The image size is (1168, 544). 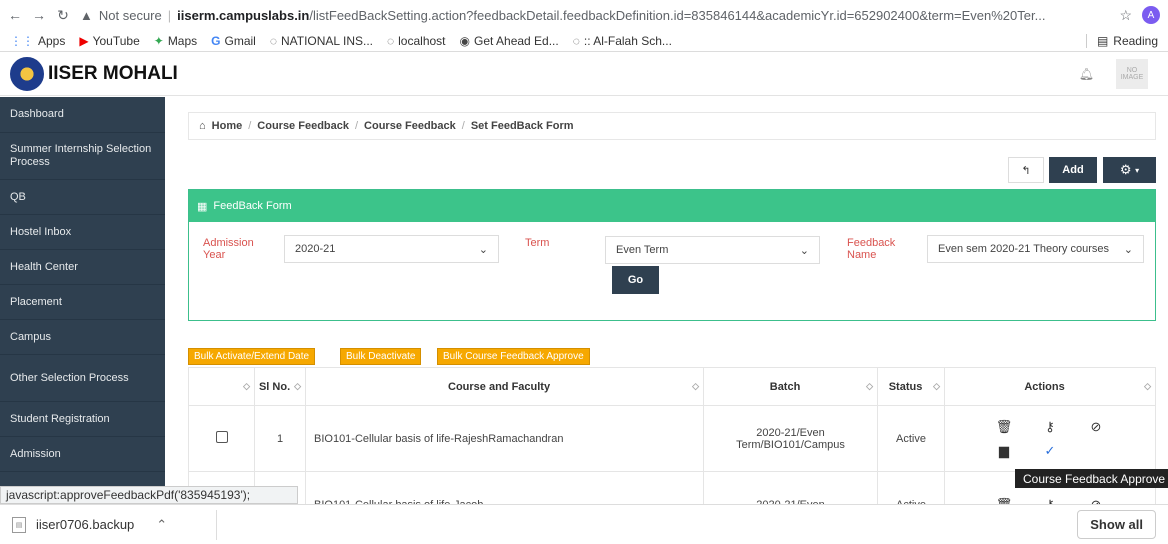 What do you see at coordinates (221, 386) in the screenshot?
I see `select-column-header: ◇` at bounding box center [221, 386].